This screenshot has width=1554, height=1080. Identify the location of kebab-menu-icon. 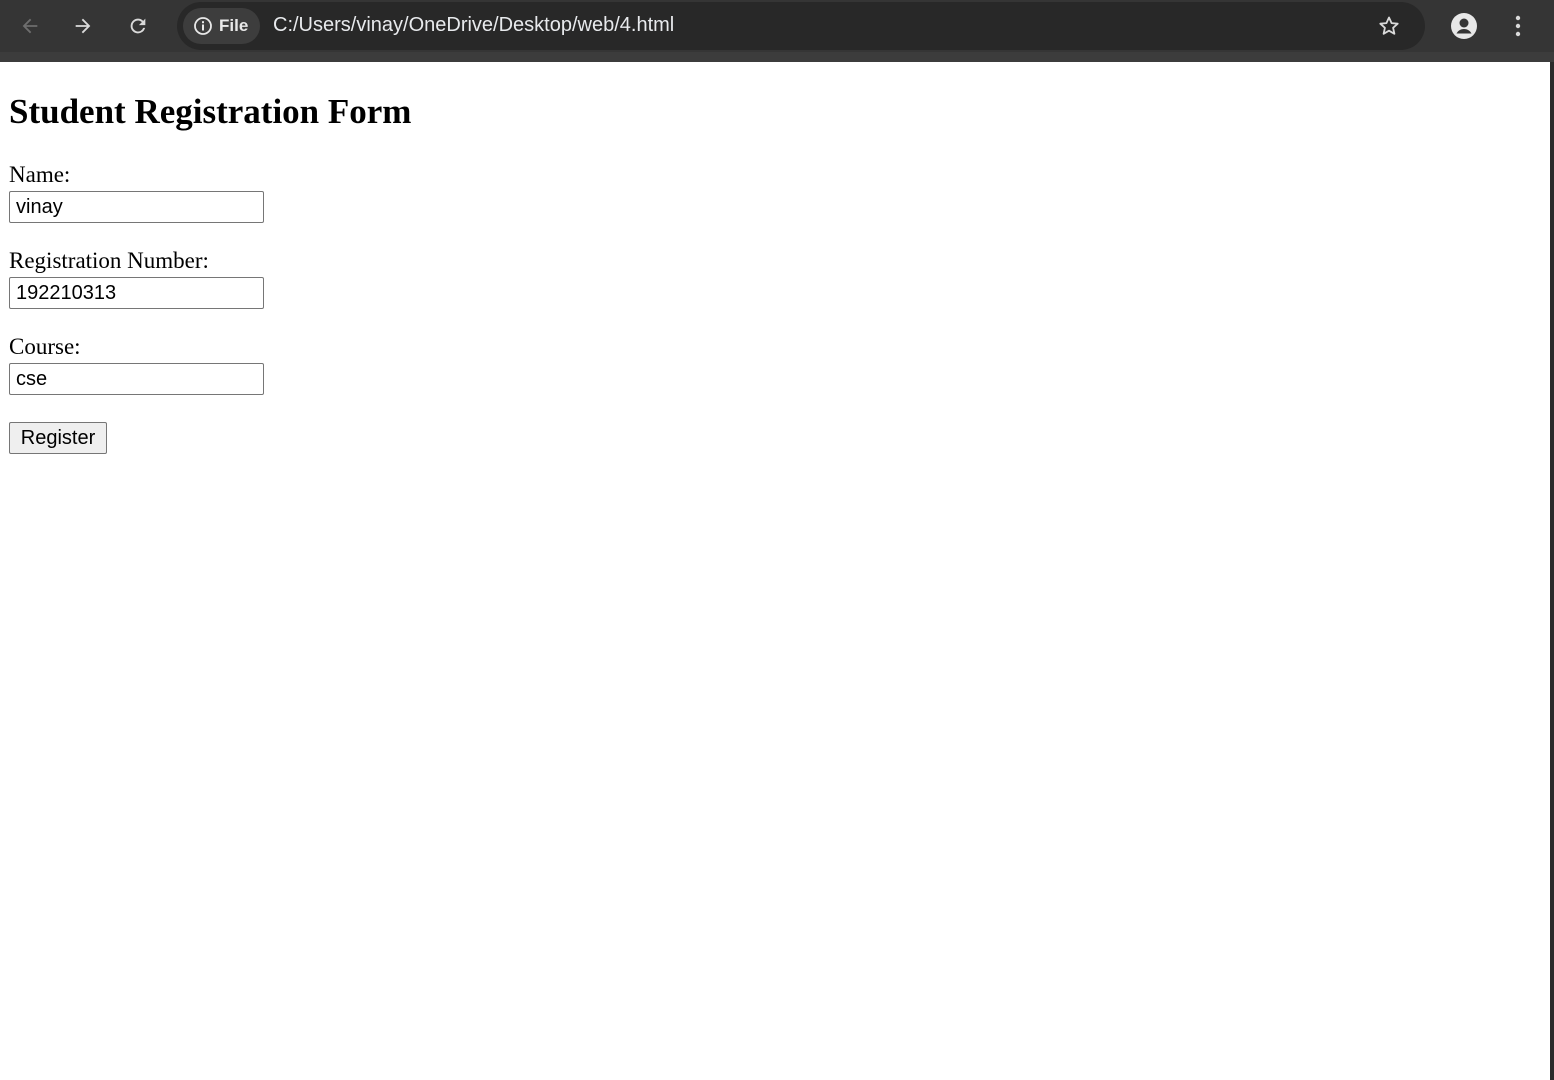
(1518, 26).